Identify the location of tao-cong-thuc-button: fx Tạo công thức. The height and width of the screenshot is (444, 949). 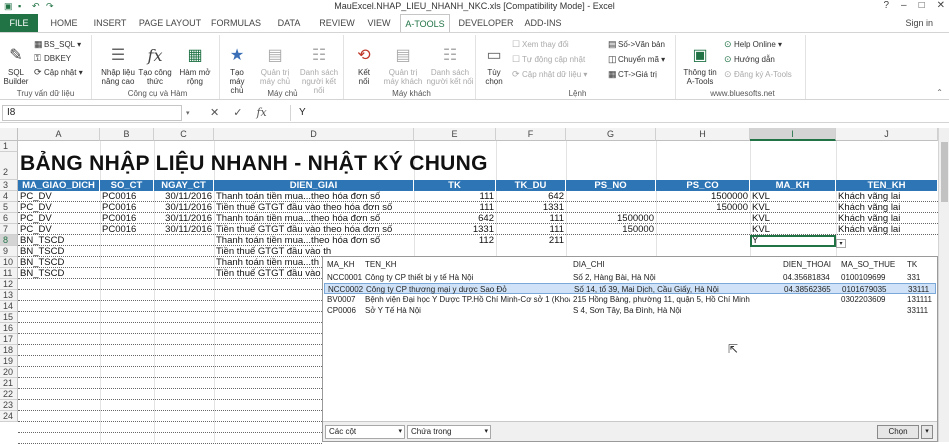
(155, 61).